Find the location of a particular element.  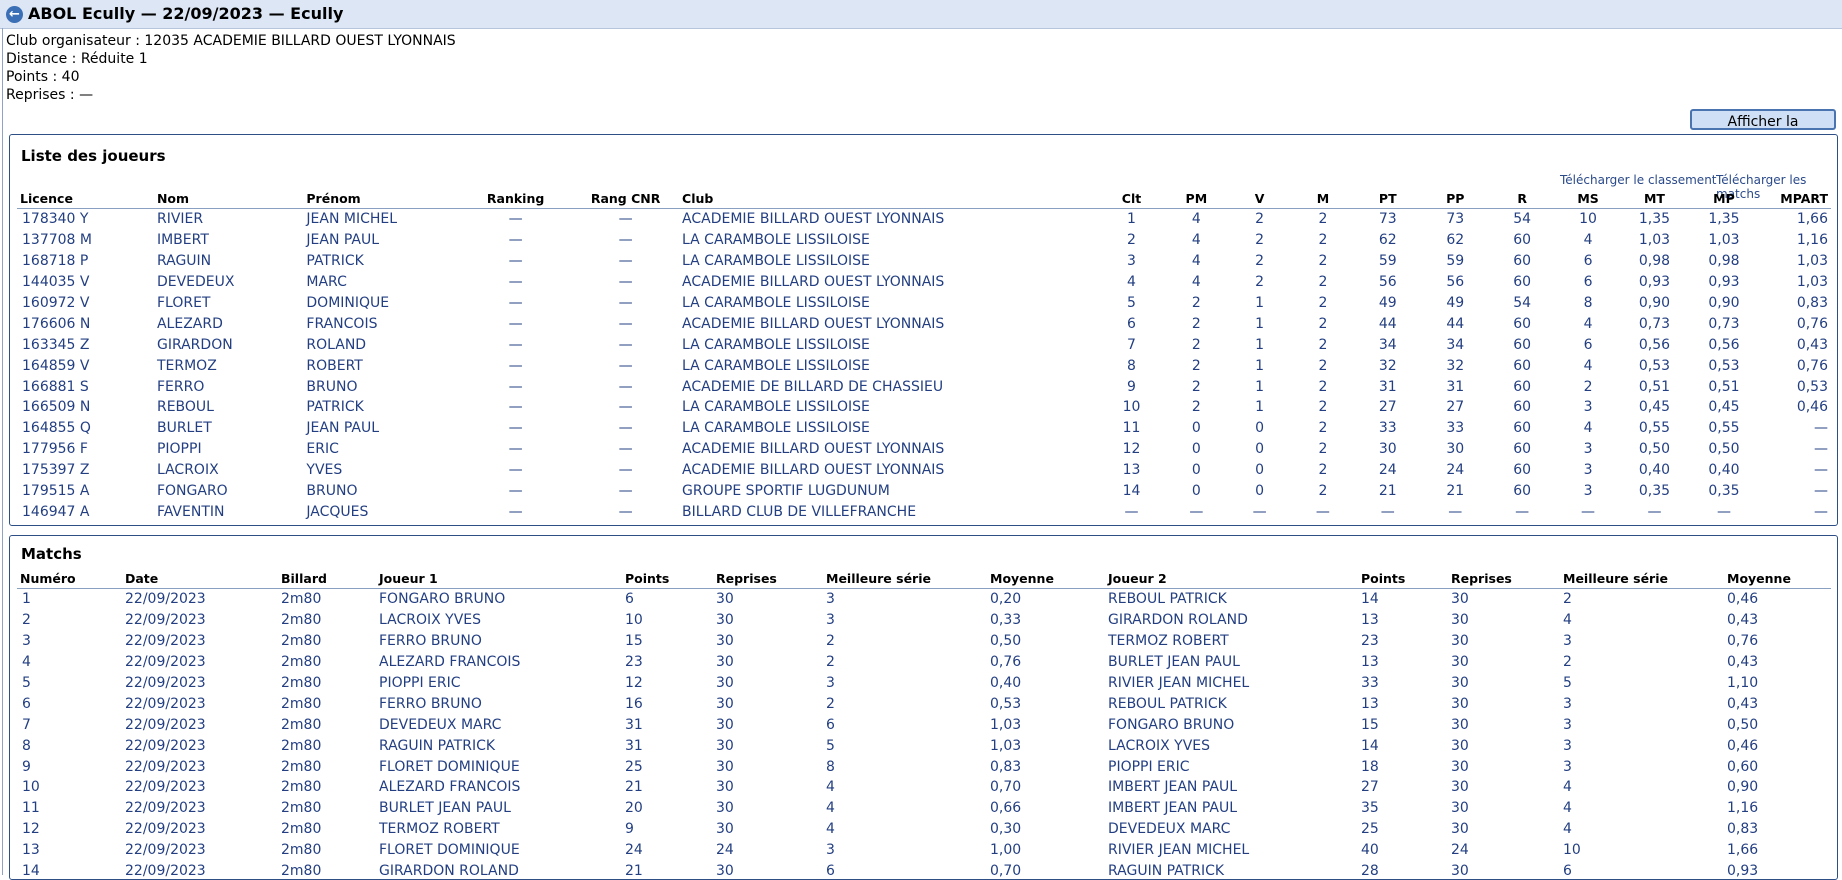

match-row-cell: 24 is located at coordinates (634, 850).